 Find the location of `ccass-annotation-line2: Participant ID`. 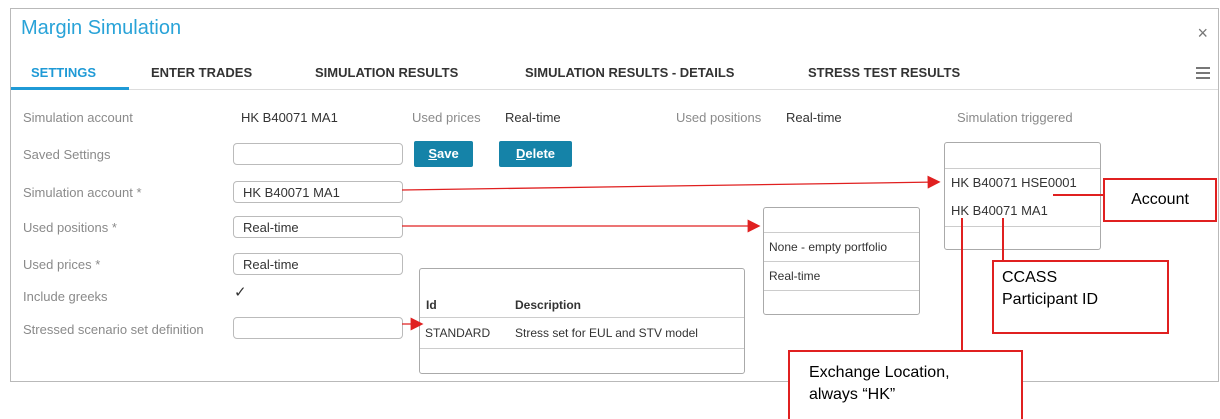

ccass-annotation-line2: Participant ID is located at coordinates (1050, 299).